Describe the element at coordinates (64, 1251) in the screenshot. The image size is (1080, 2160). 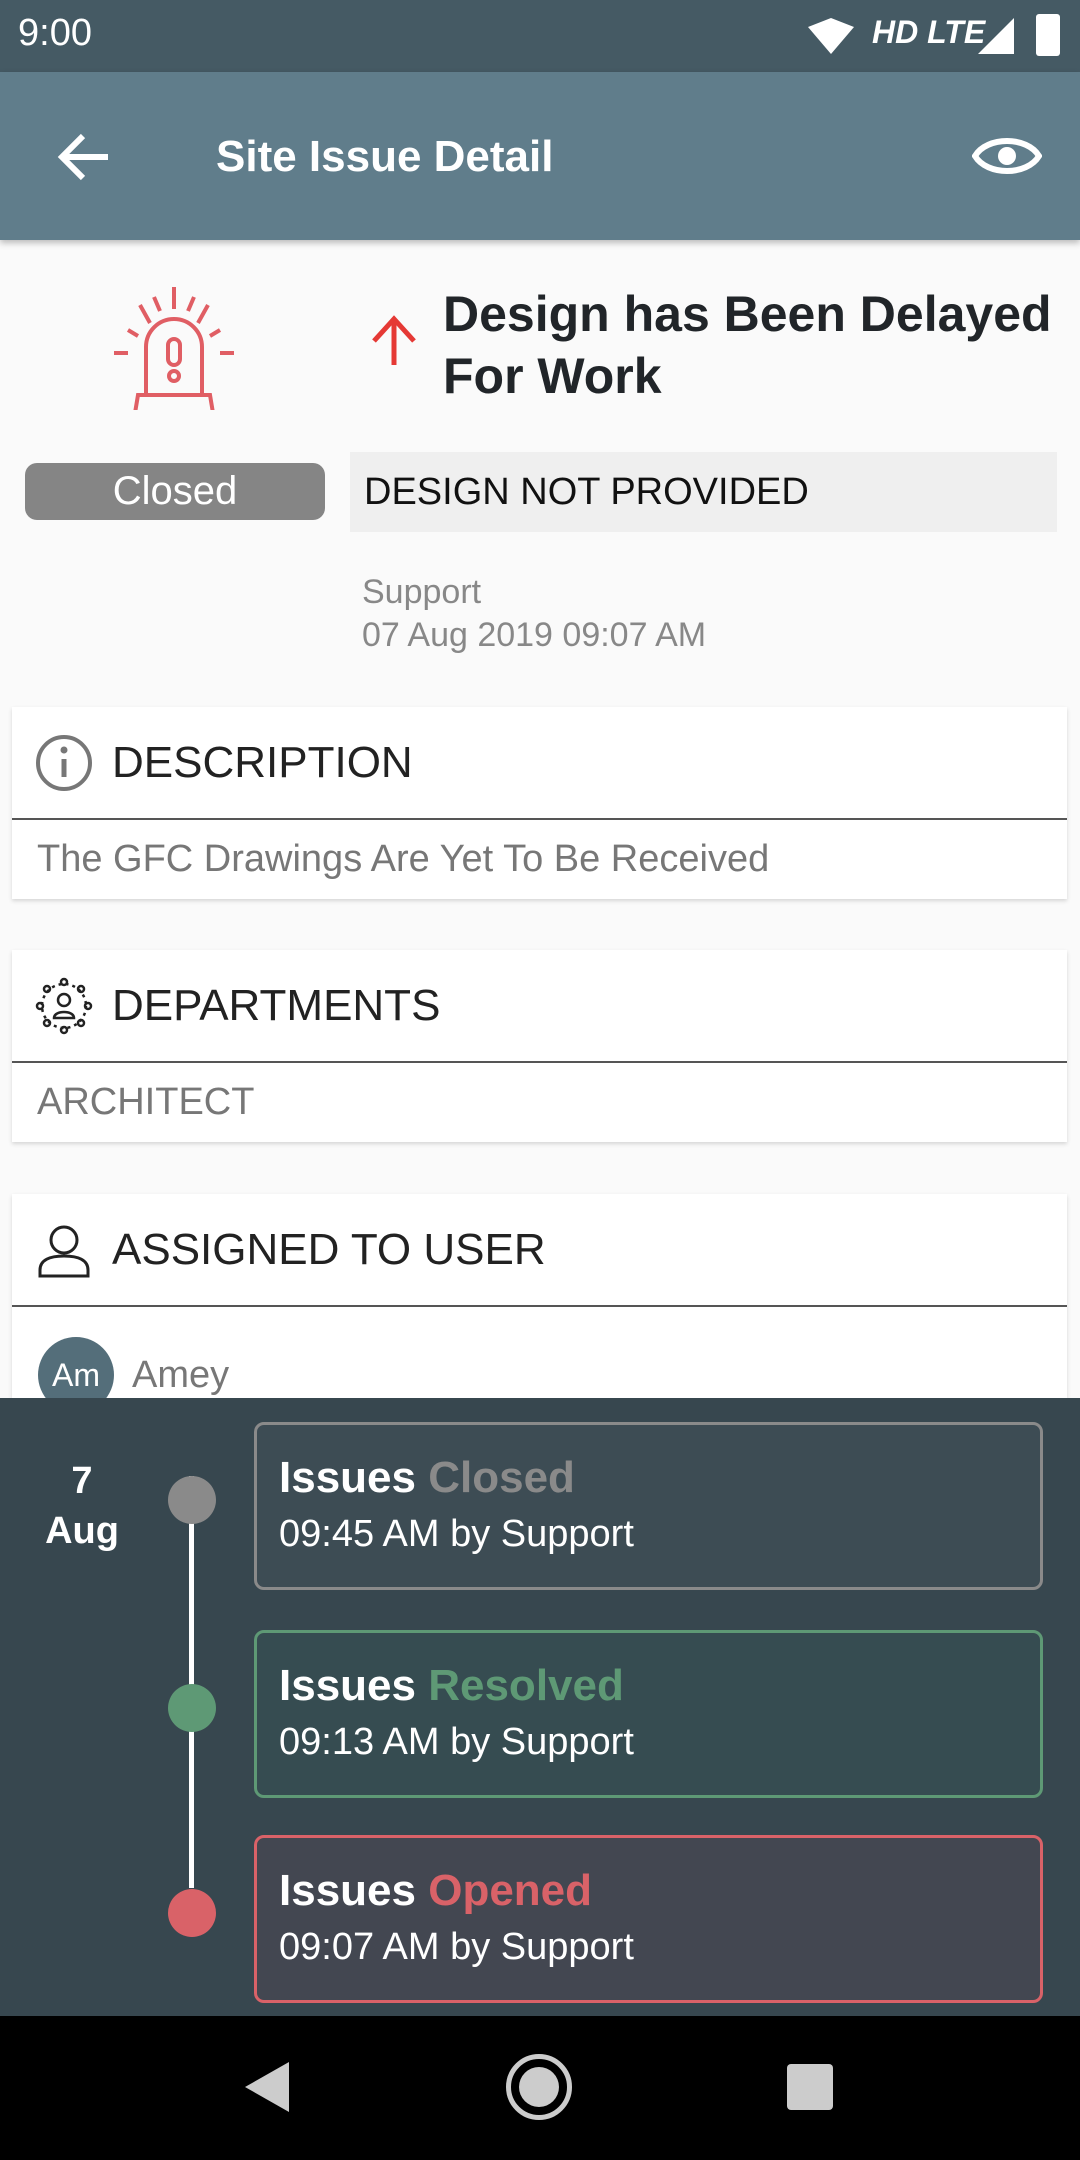
I see `user-icon` at that location.